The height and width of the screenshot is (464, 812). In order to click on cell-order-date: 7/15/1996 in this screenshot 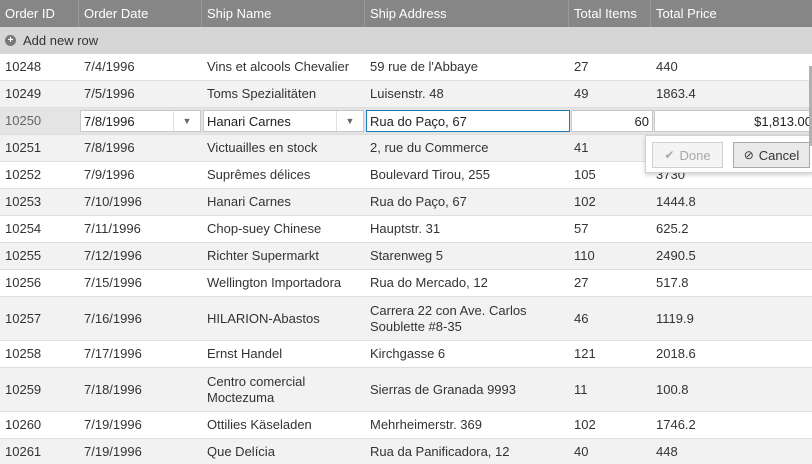, I will do `click(113, 282)`.